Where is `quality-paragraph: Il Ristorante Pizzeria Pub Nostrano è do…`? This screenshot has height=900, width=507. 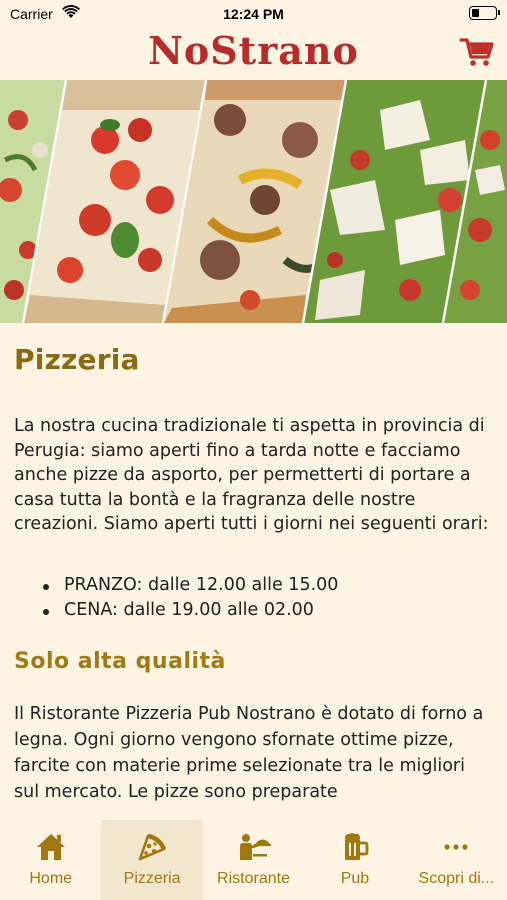
quality-paragraph: Il Ristorante Pizzeria Pub Nostrano è do… is located at coordinates (249, 752).